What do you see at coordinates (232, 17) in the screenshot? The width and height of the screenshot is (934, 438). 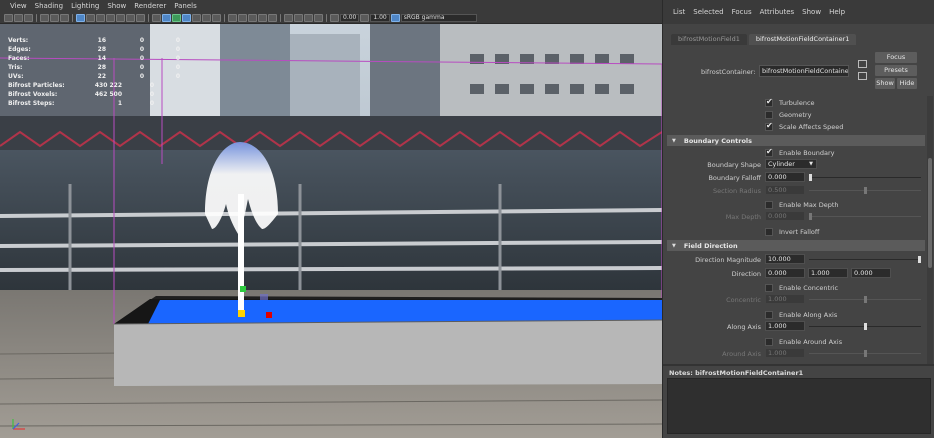 I see `xray-icon` at bounding box center [232, 17].